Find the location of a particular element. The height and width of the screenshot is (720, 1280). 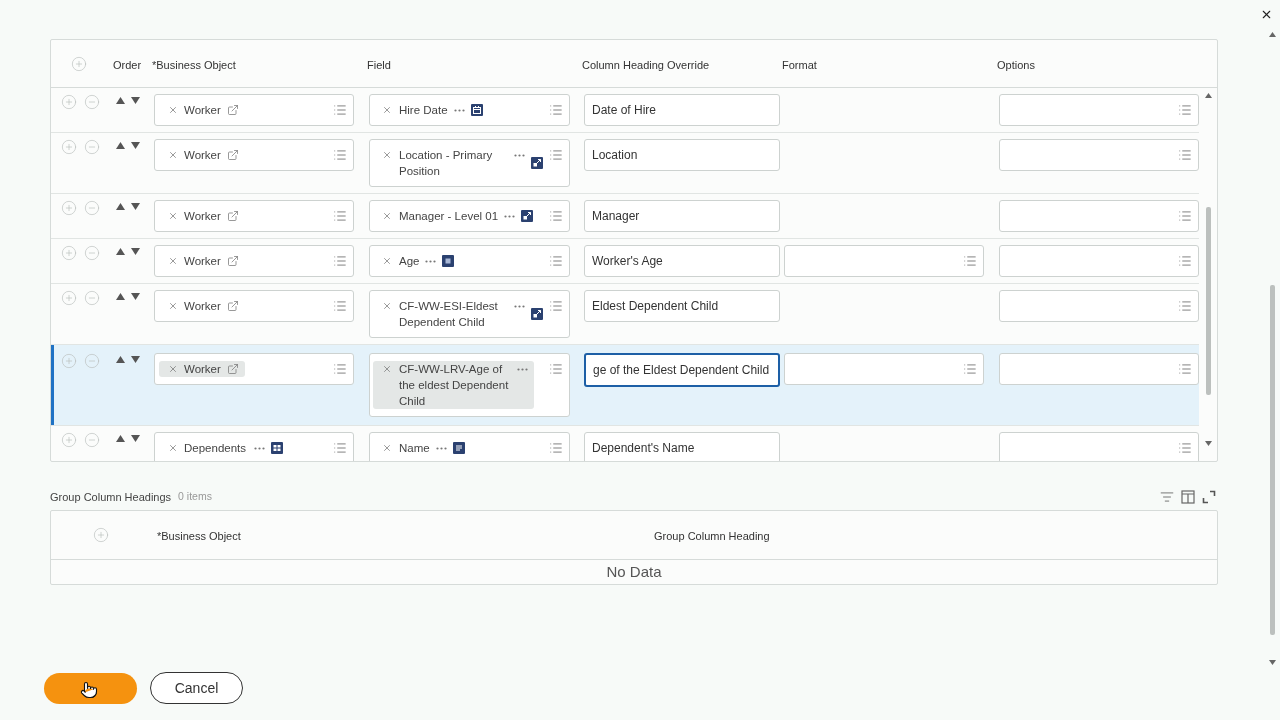

heading-input: Location is located at coordinates (682, 155).